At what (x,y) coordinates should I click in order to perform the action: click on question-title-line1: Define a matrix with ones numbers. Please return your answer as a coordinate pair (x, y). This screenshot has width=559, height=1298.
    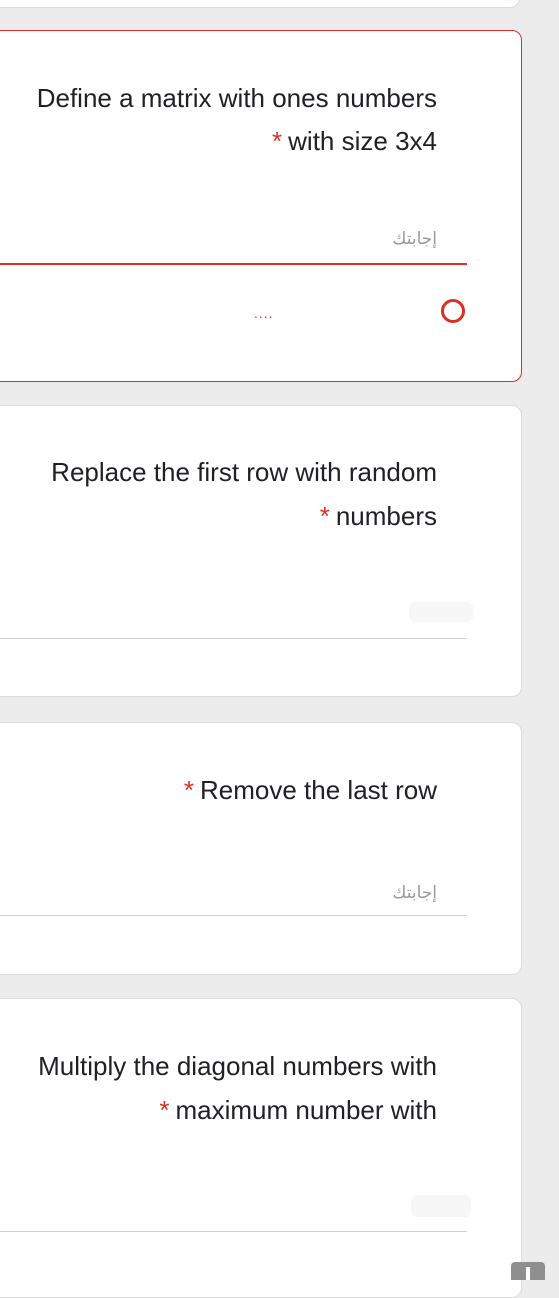
    Looking at the image, I should click on (236, 98).